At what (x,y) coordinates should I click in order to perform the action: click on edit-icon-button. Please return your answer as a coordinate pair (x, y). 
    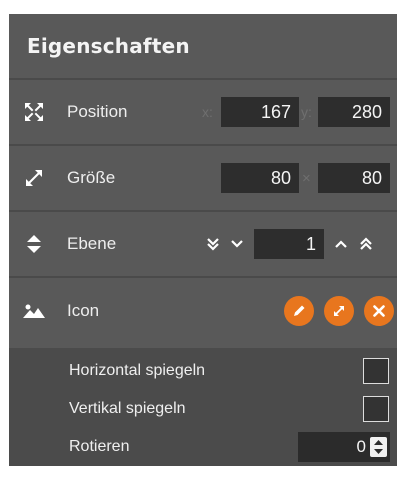
    Looking at the image, I should click on (299, 311).